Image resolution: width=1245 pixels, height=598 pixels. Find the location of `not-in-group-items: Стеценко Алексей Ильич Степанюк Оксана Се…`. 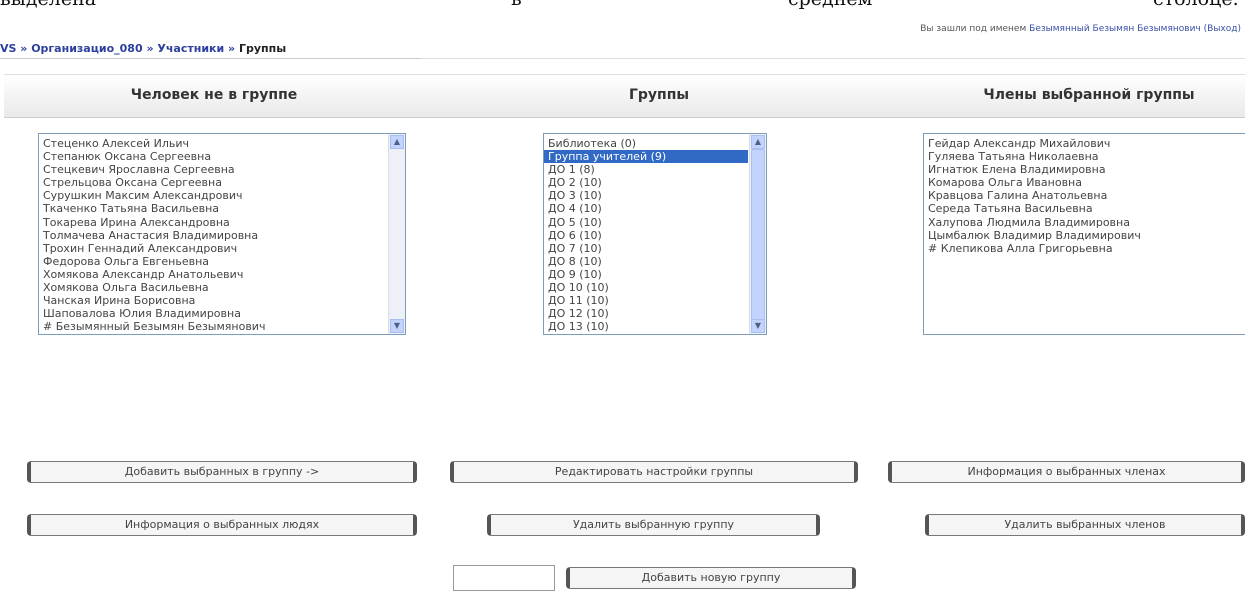

not-in-group-items: Стеценко Алексей Ильич Степанюк Оксана Се… is located at coordinates (213, 235).